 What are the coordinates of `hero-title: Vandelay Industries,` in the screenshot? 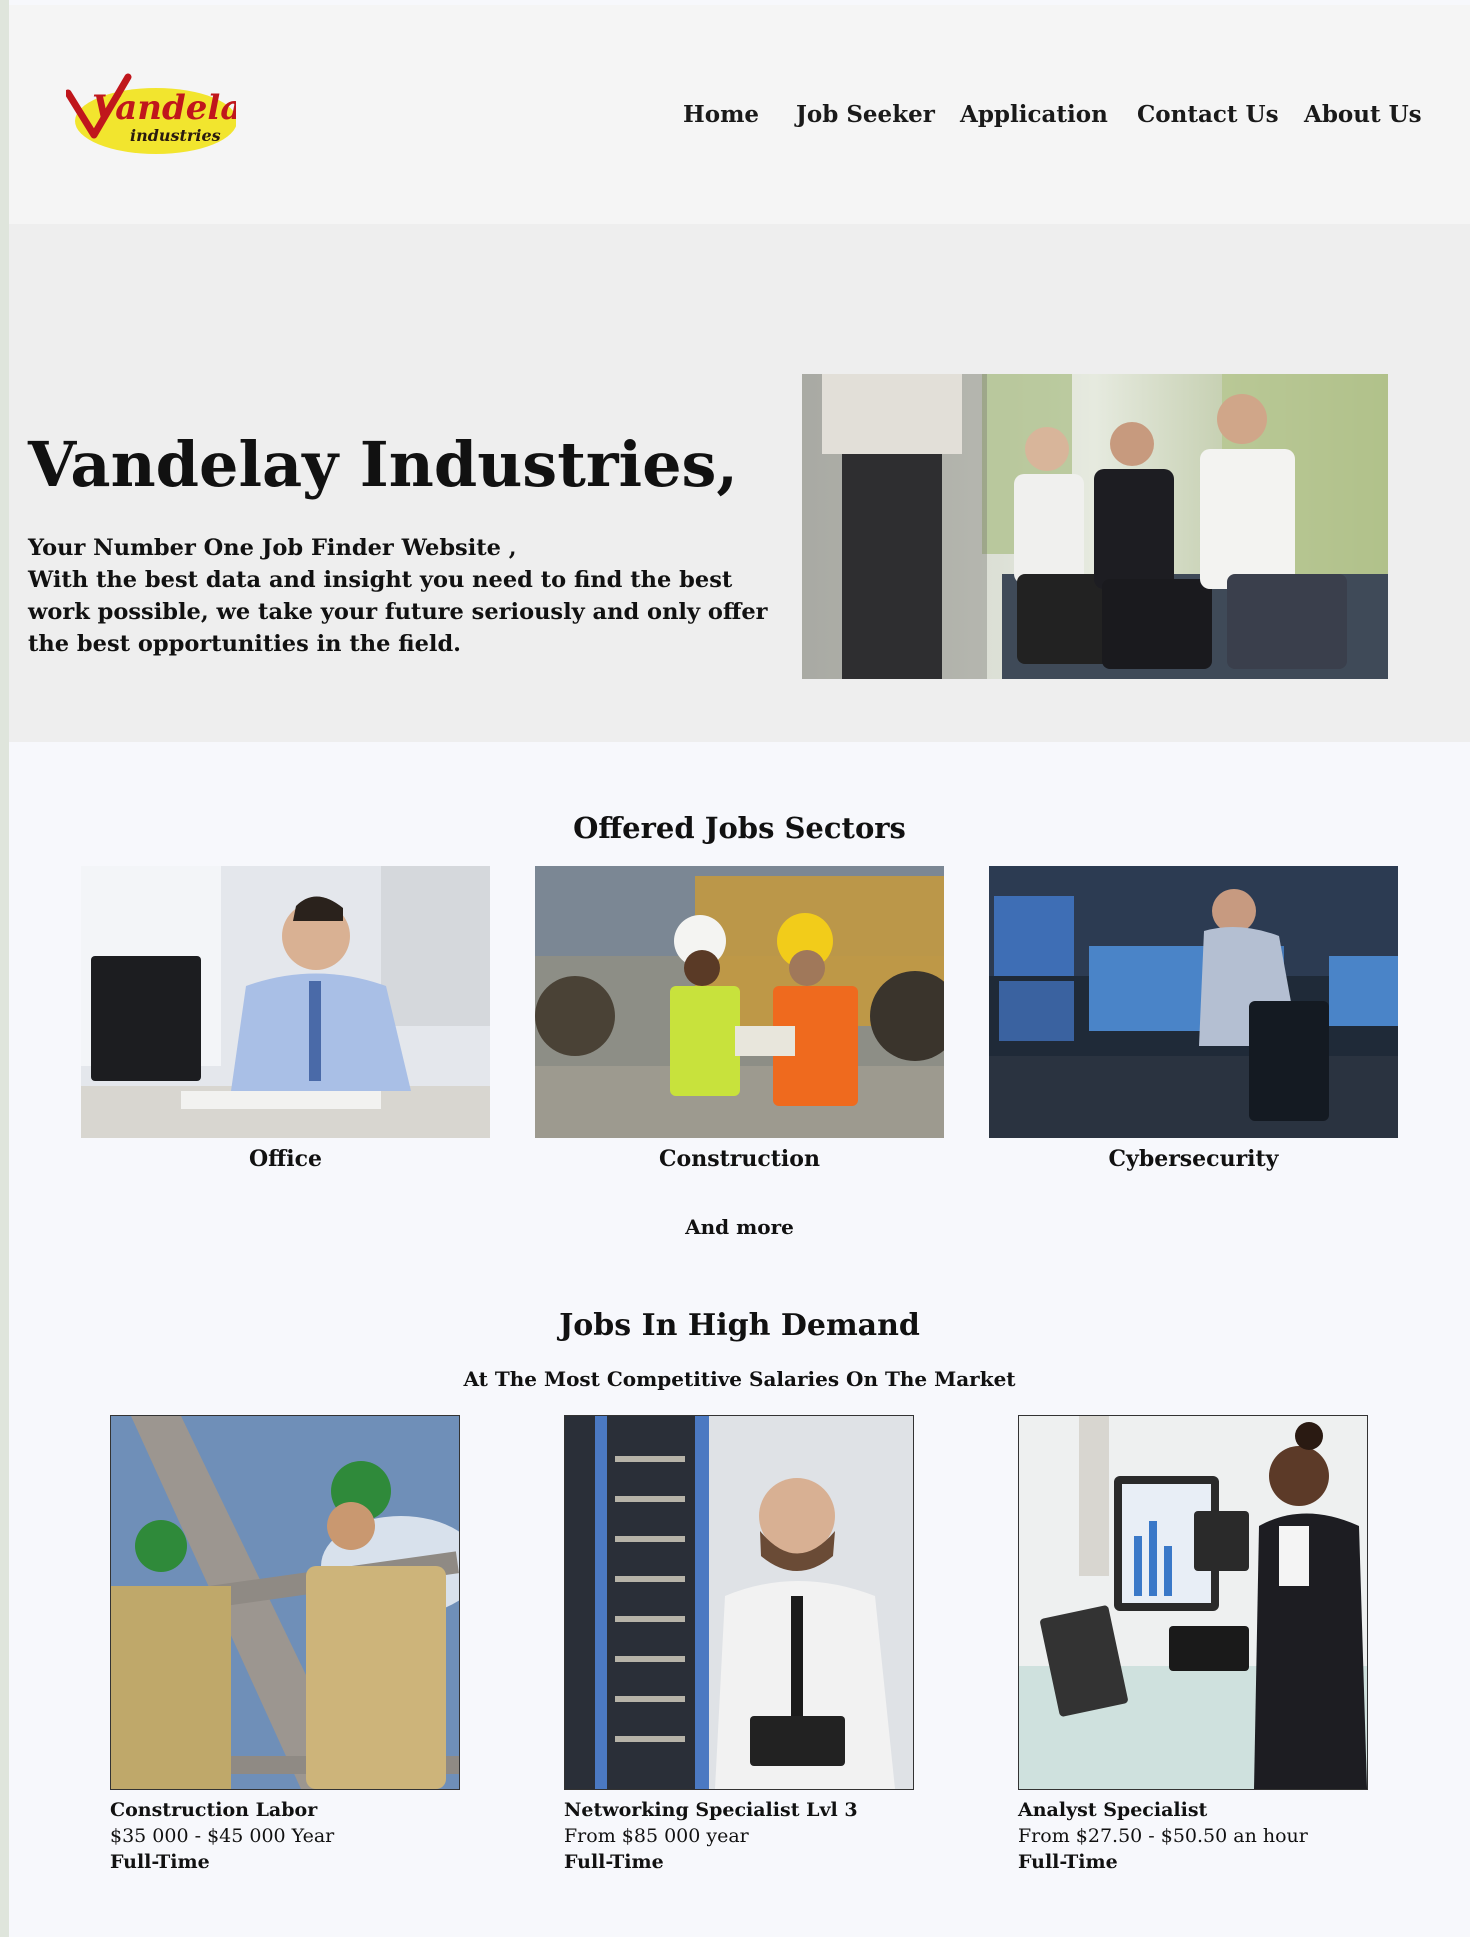 It's located at (383, 464).